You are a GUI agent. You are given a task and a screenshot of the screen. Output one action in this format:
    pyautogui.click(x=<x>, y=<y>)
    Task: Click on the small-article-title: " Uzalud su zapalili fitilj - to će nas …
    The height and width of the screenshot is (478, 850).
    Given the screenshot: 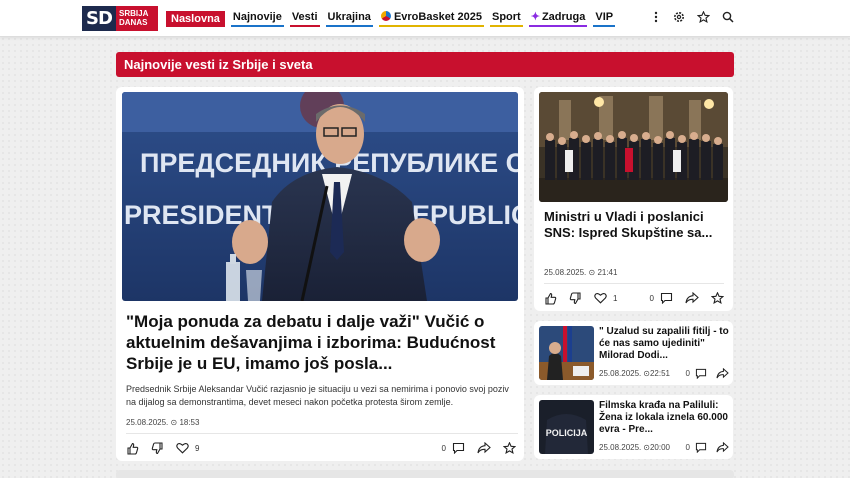 What is the action you would take?
    pyautogui.click(x=664, y=344)
    